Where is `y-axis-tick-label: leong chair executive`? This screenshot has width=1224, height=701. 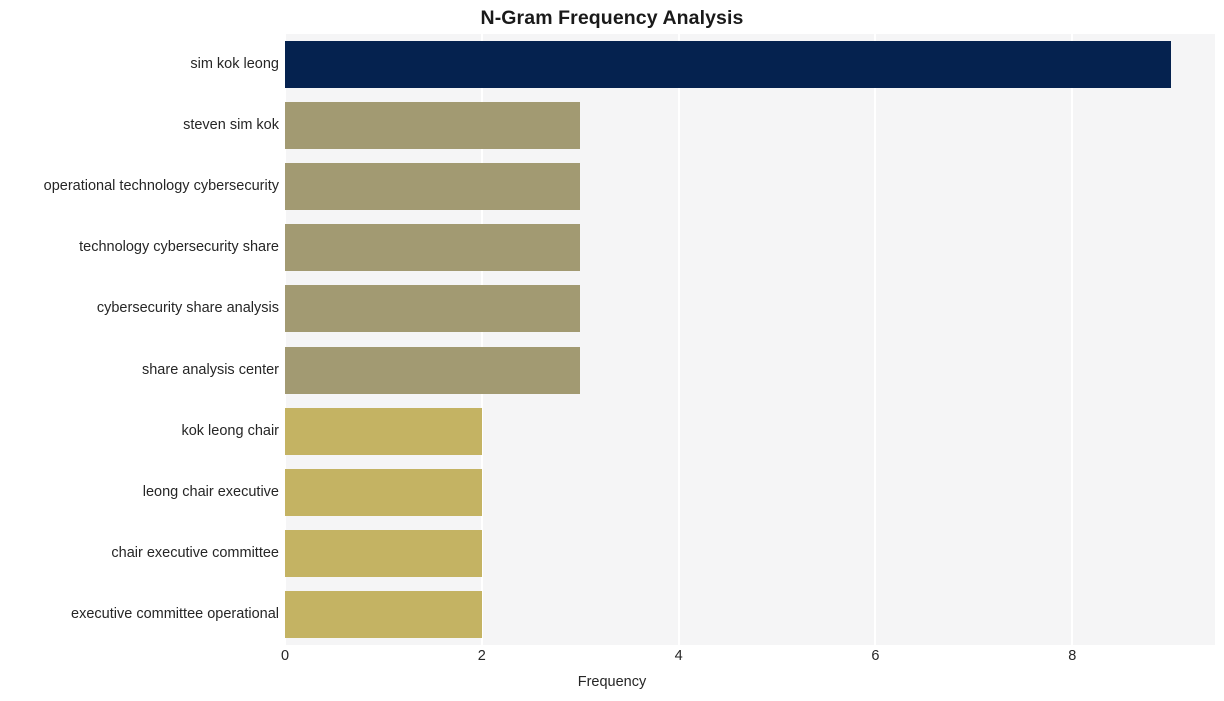 y-axis-tick-label: leong chair executive is located at coordinates (210, 491).